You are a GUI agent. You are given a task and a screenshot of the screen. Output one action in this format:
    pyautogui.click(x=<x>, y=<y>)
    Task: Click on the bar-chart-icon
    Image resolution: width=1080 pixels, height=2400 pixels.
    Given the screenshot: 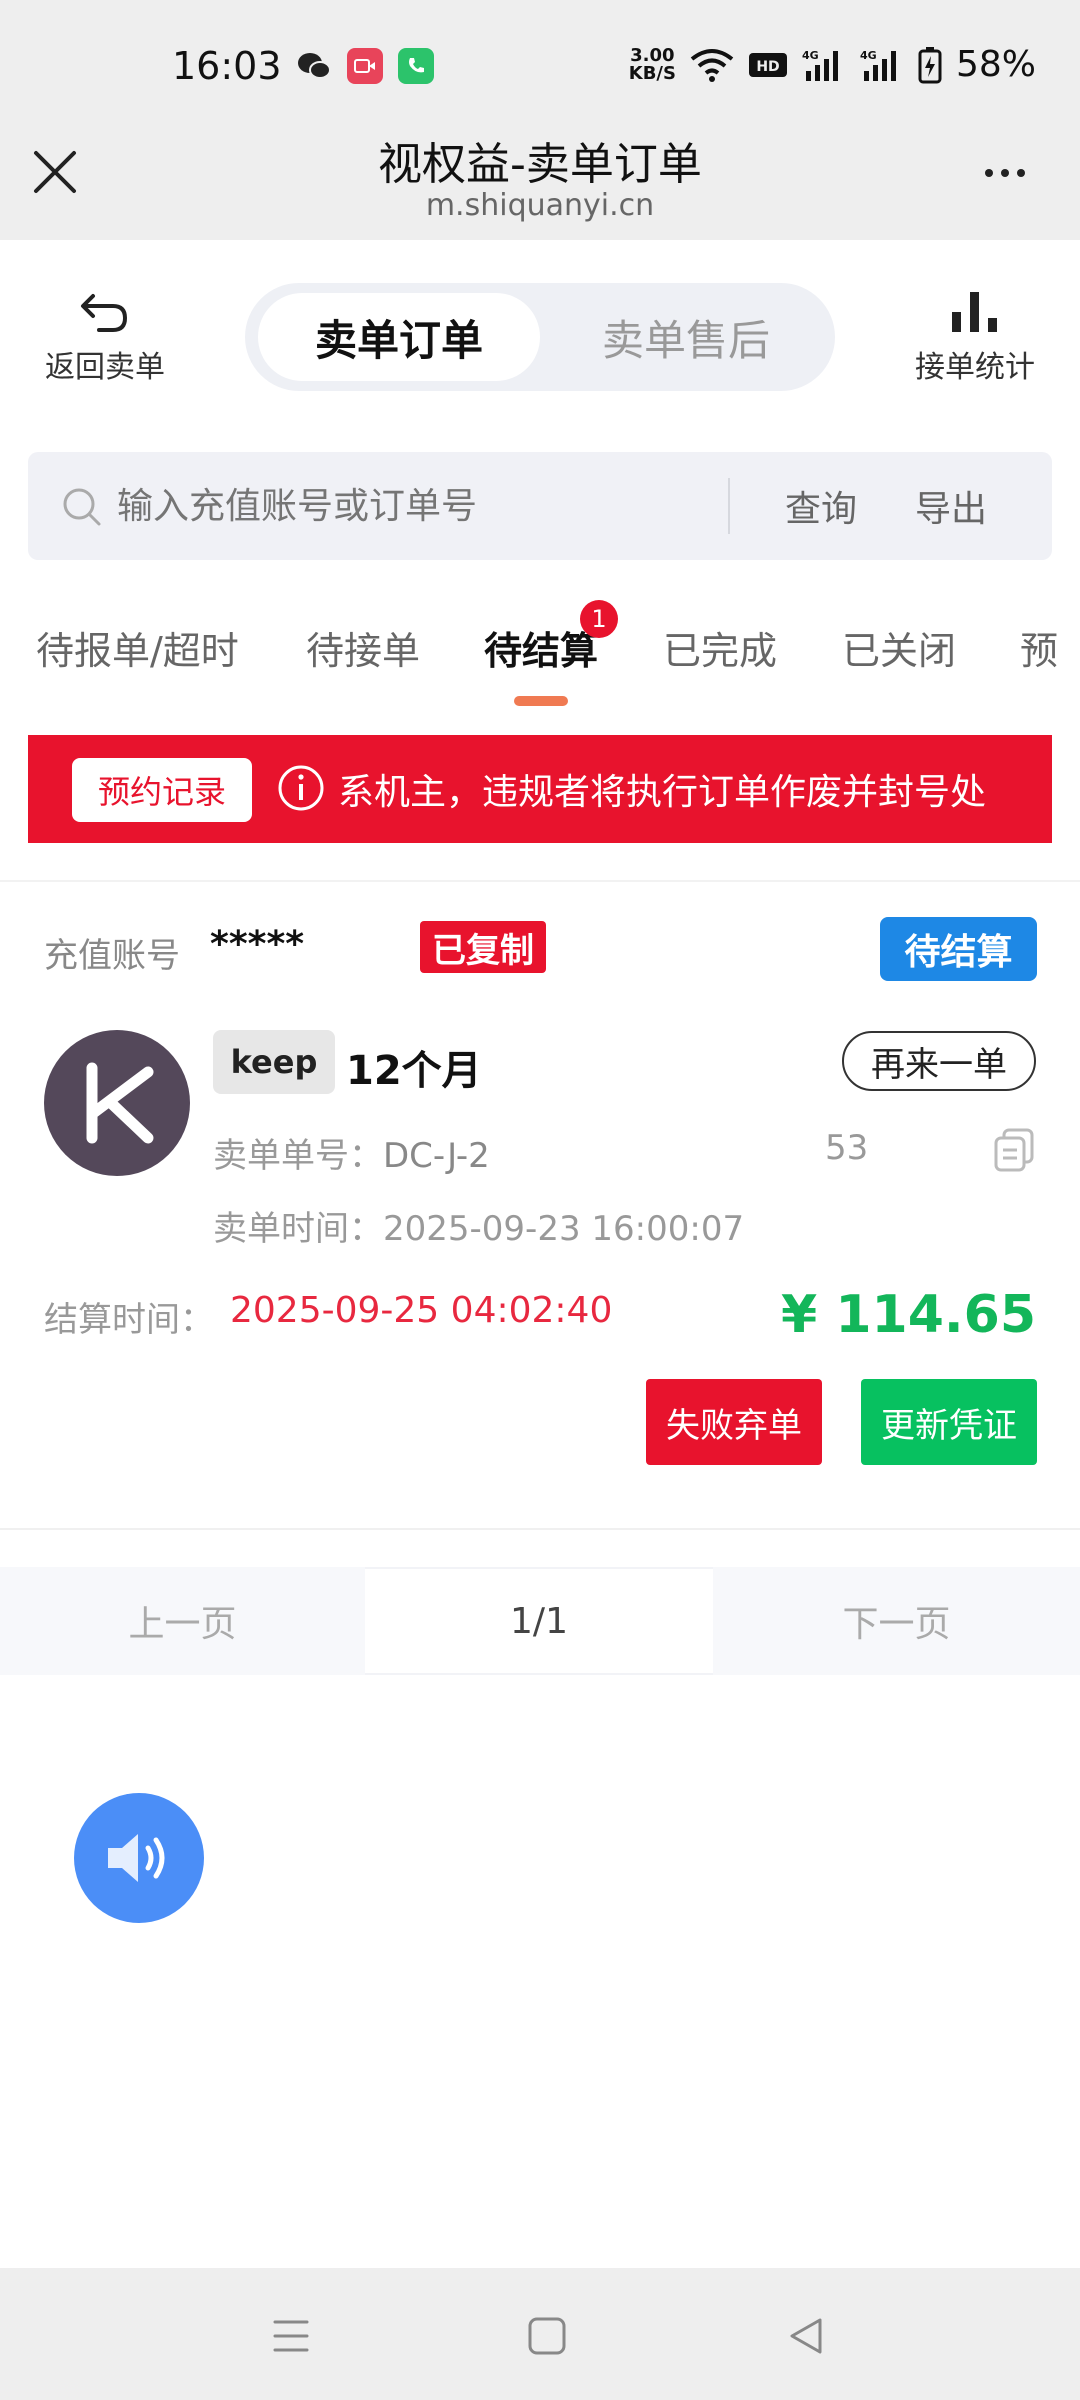 What is the action you would take?
    pyautogui.click(x=974, y=312)
    